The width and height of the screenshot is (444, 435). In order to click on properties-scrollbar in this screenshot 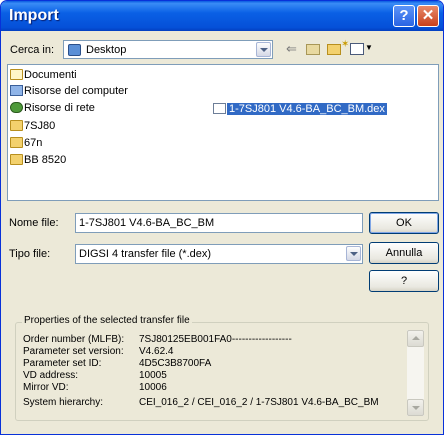, I will do `click(415, 373)`.